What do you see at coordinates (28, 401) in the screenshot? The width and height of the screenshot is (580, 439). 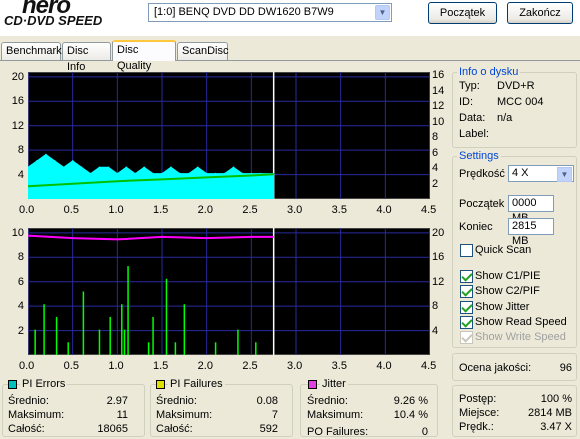 I see `pi-errors-avg-label: Średnio:` at bounding box center [28, 401].